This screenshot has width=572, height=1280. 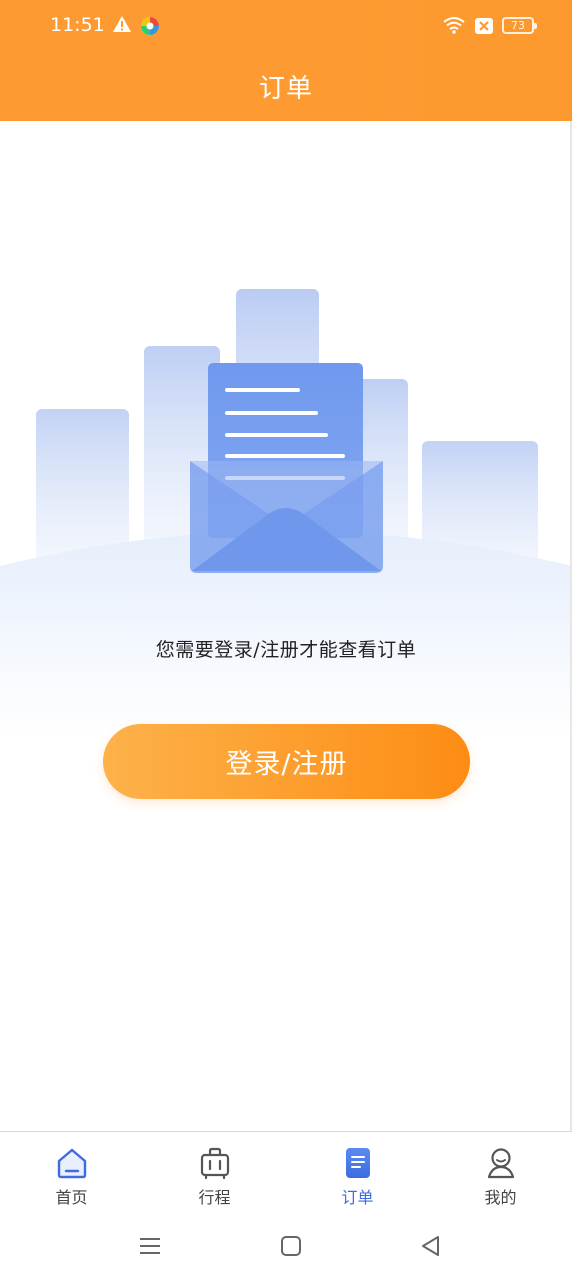 What do you see at coordinates (214, 1197) in the screenshot?
I see `tab-label: 行程` at bounding box center [214, 1197].